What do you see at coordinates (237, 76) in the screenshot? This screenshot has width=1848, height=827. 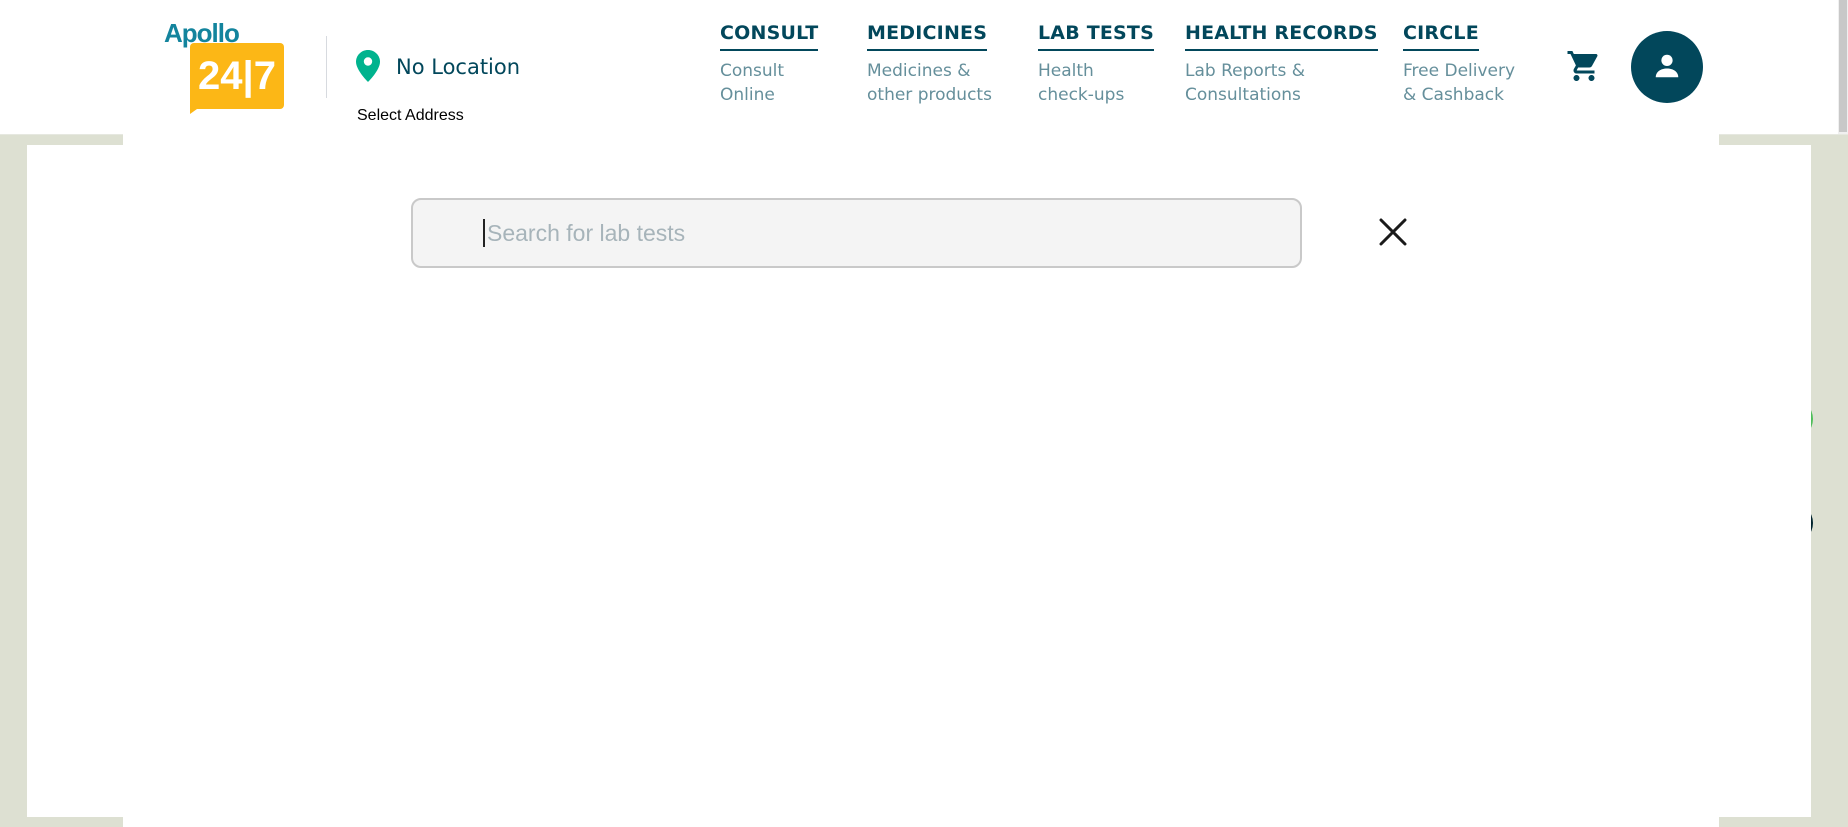 I see `logo-number-box: 24|7` at bounding box center [237, 76].